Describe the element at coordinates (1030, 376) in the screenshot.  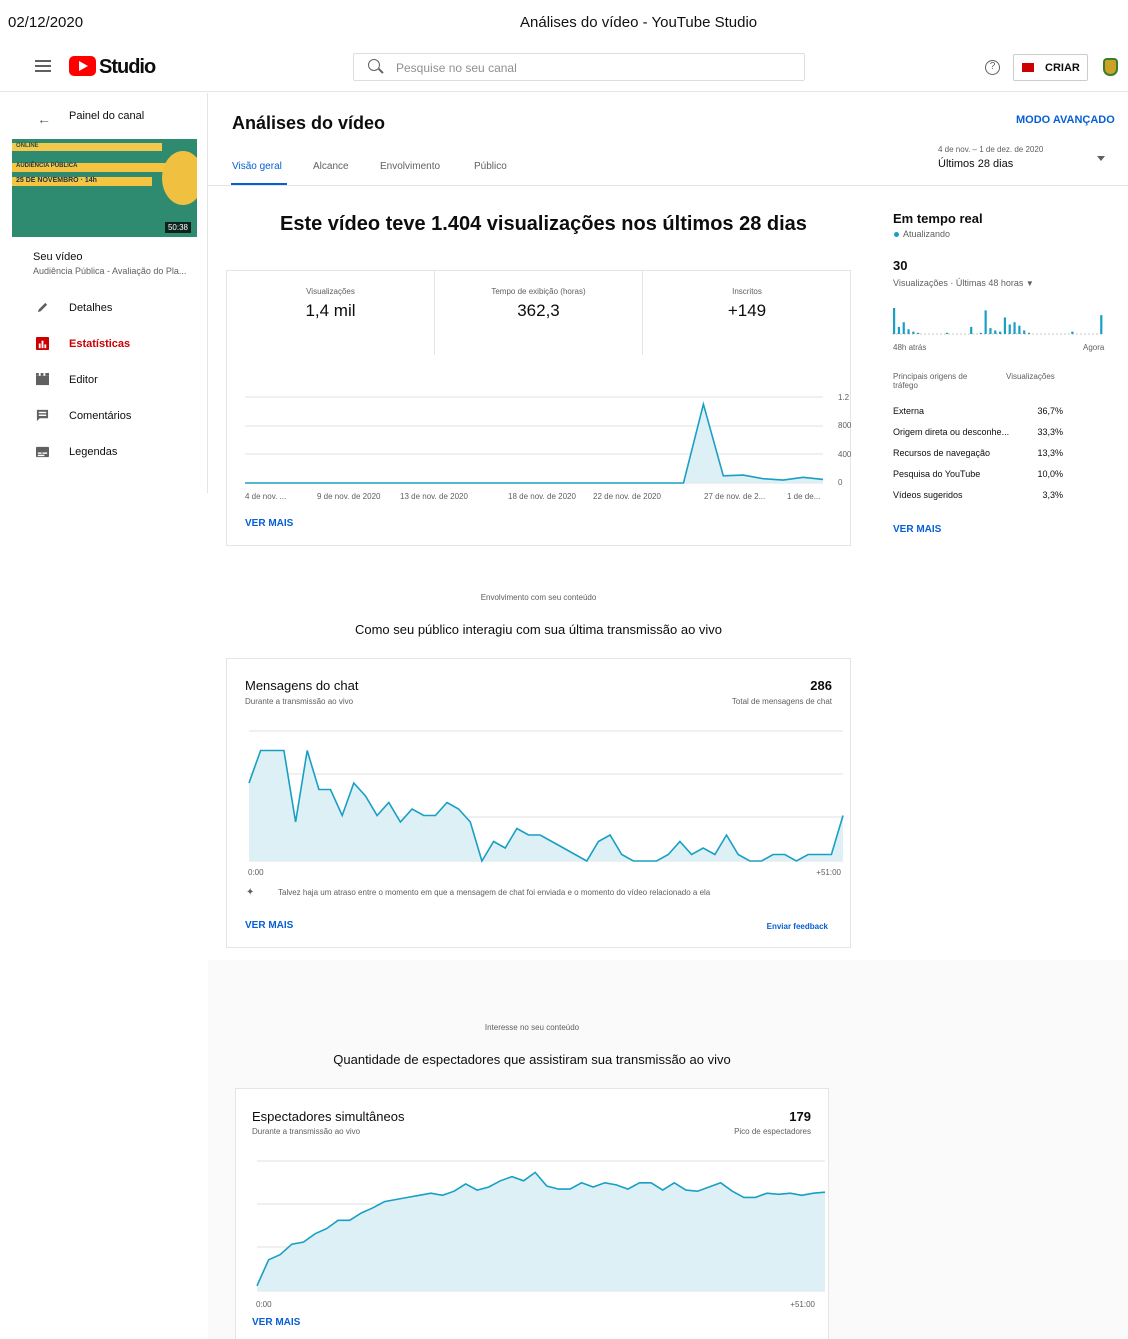
I see `views-header: Visualizações` at that location.